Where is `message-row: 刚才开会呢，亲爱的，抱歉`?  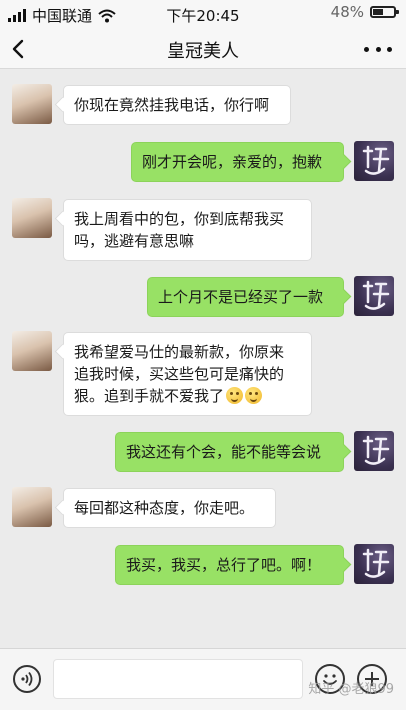 message-row: 刚才开会呢，亲爱的，抱歉 is located at coordinates (203, 163).